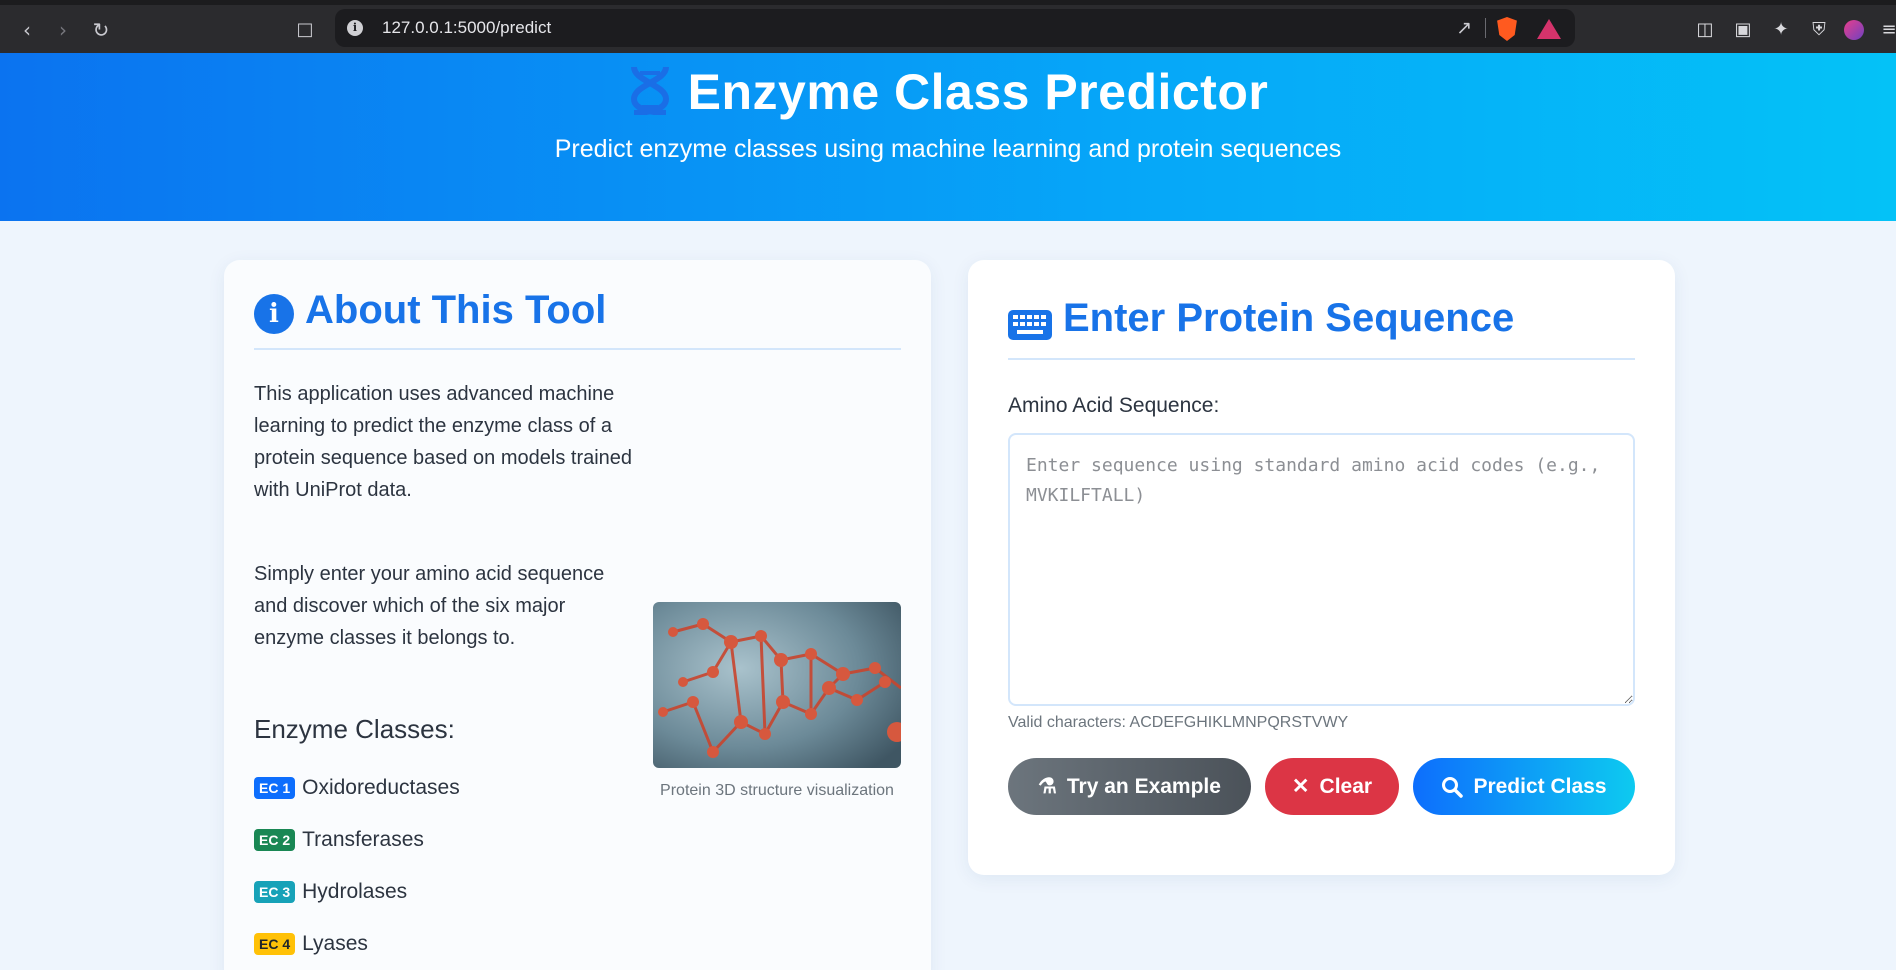 The width and height of the screenshot is (1896, 970). Describe the element at coordinates (1047, 786) in the screenshot. I see `flask-icon: ⚗` at that location.